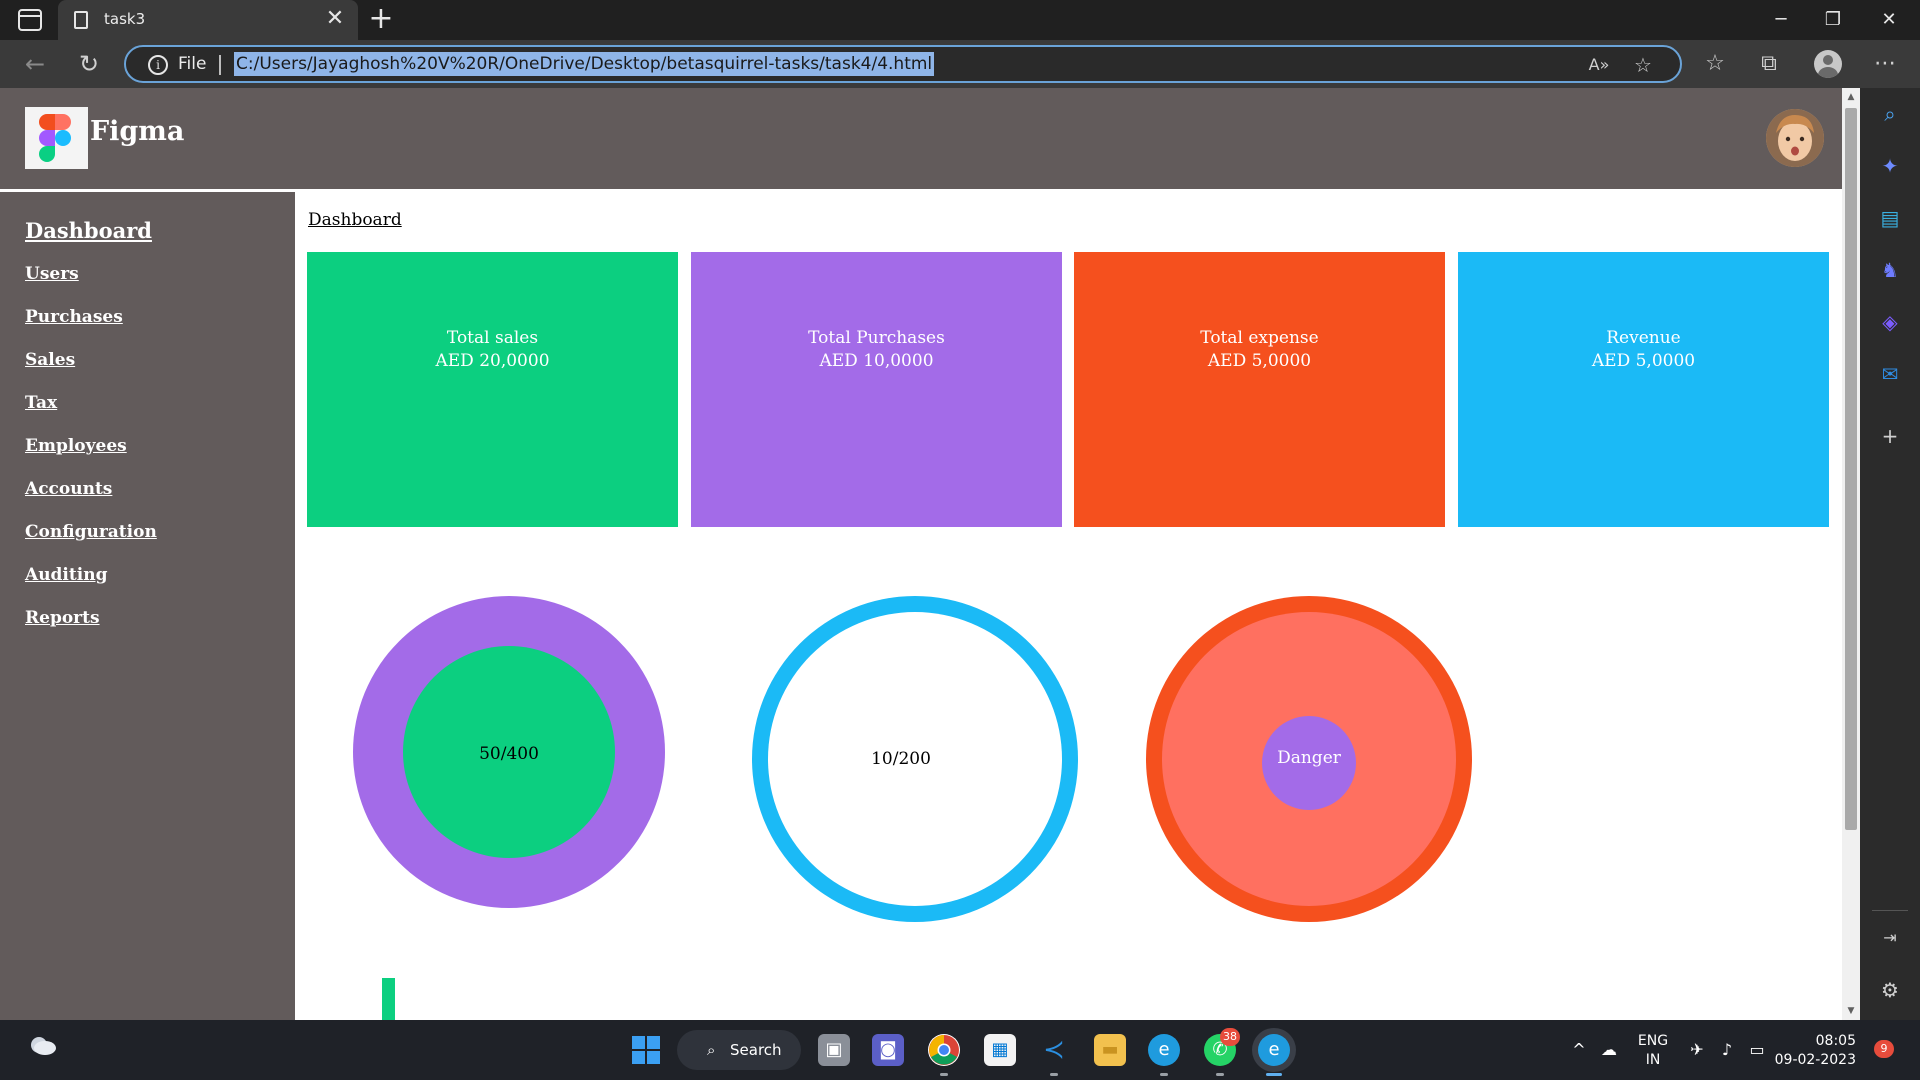  I want to click on rail-divider, so click(1890, 910).